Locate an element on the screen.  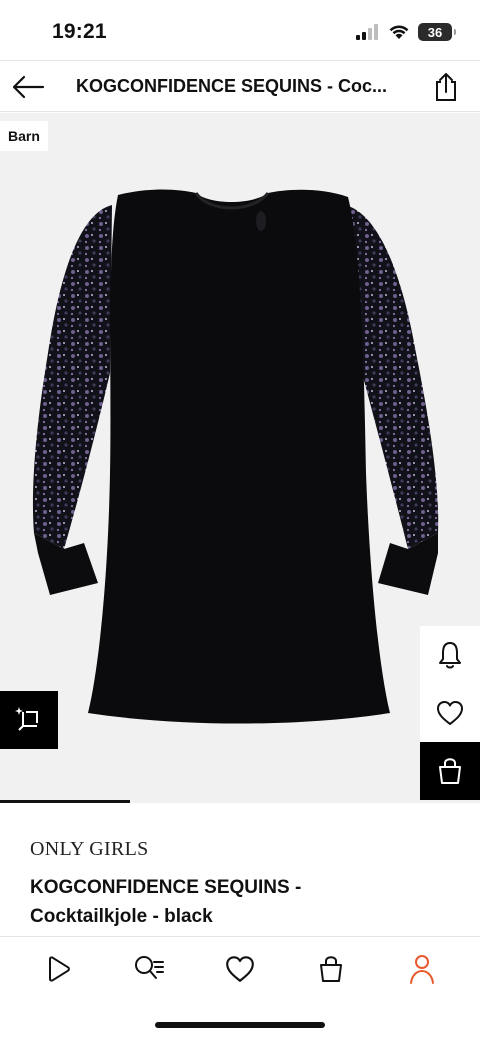
product-name-line2: Cocktailkjole - black is located at coordinates (121, 916).